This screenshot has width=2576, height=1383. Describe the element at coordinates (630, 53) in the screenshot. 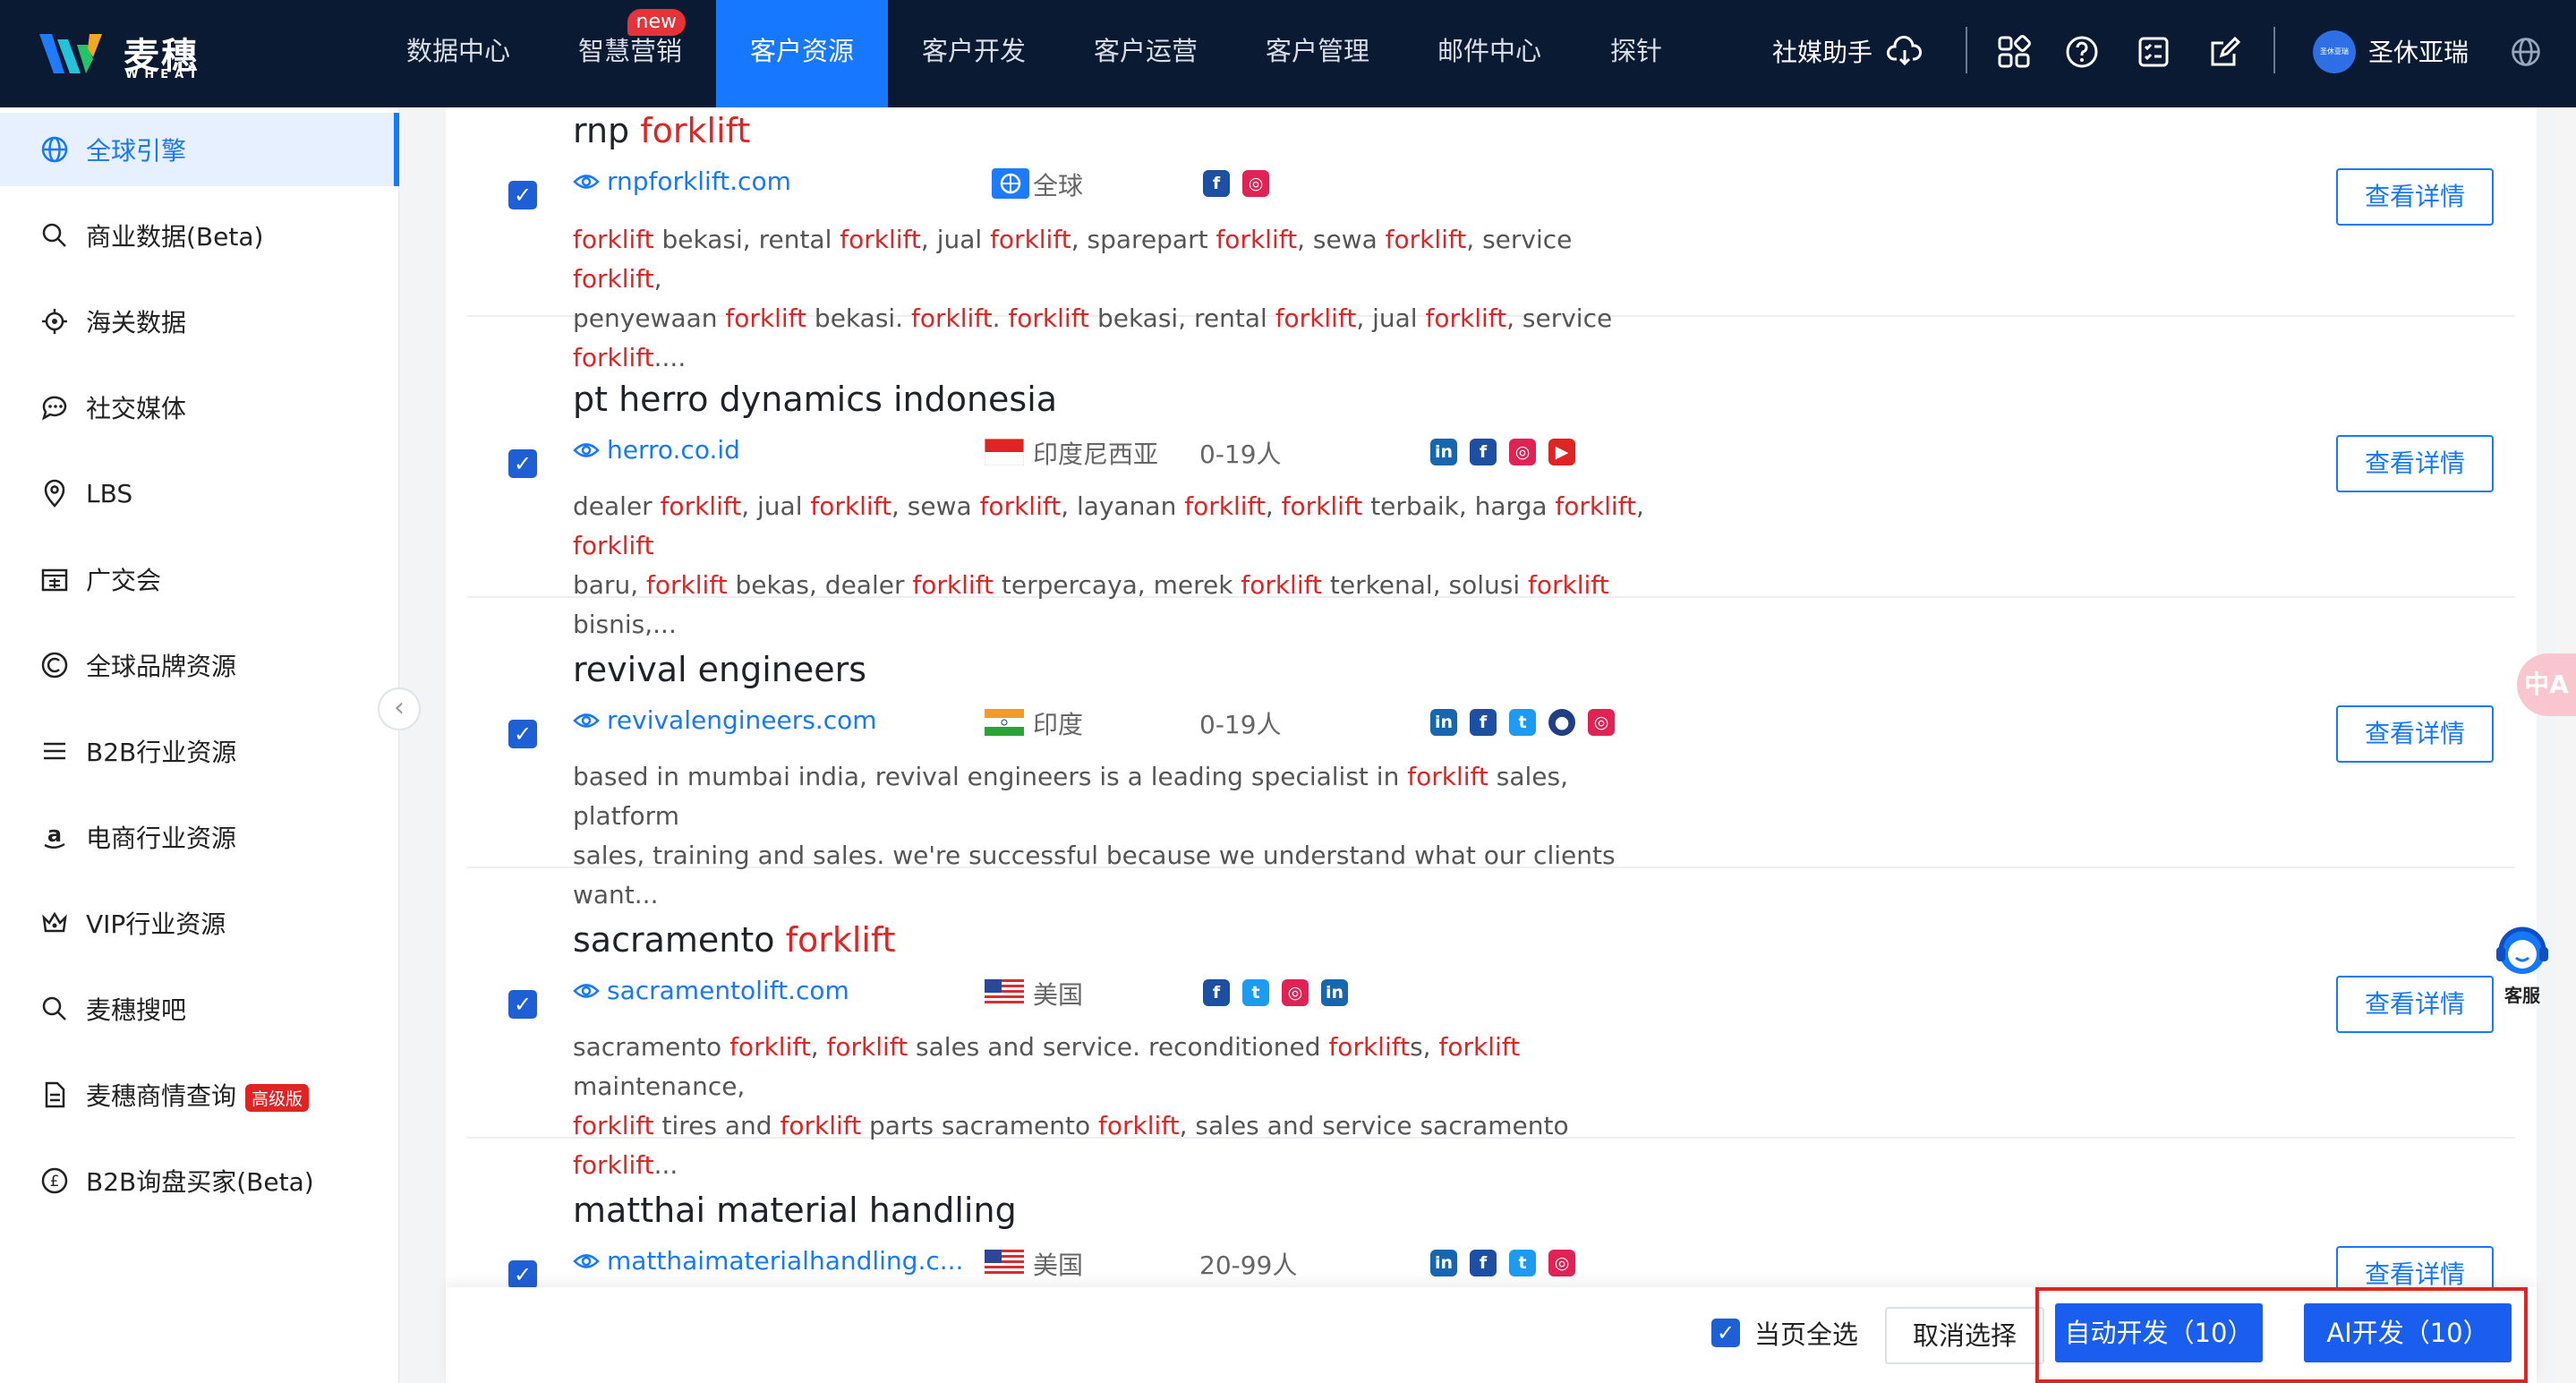

I see `nav-smart-marketing: 智慧营销 new` at that location.